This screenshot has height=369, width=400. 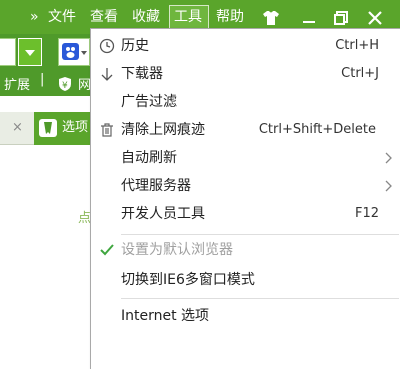 What do you see at coordinates (107, 74) in the screenshot?
I see `download-arrow-icon` at bounding box center [107, 74].